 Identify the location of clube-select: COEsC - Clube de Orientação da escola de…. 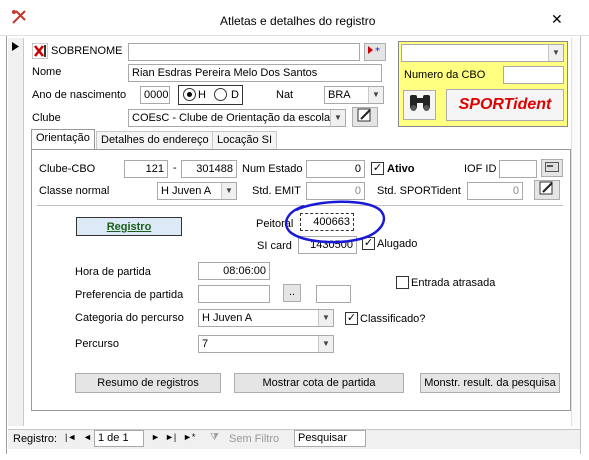
(237, 118).